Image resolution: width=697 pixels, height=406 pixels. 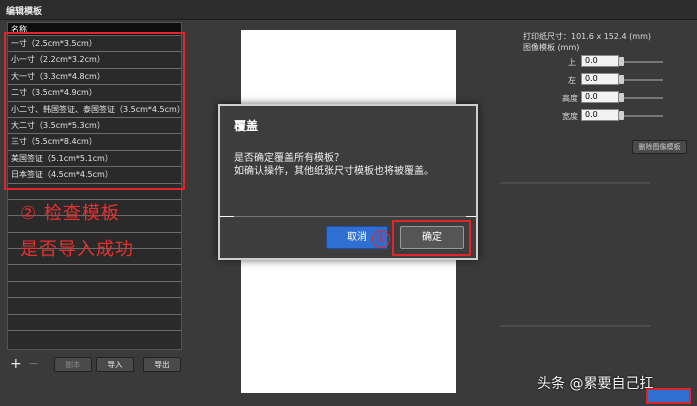 What do you see at coordinates (595, 384) in the screenshot?
I see `watermark: 头条 @累要自己扛` at bounding box center [595, 384].